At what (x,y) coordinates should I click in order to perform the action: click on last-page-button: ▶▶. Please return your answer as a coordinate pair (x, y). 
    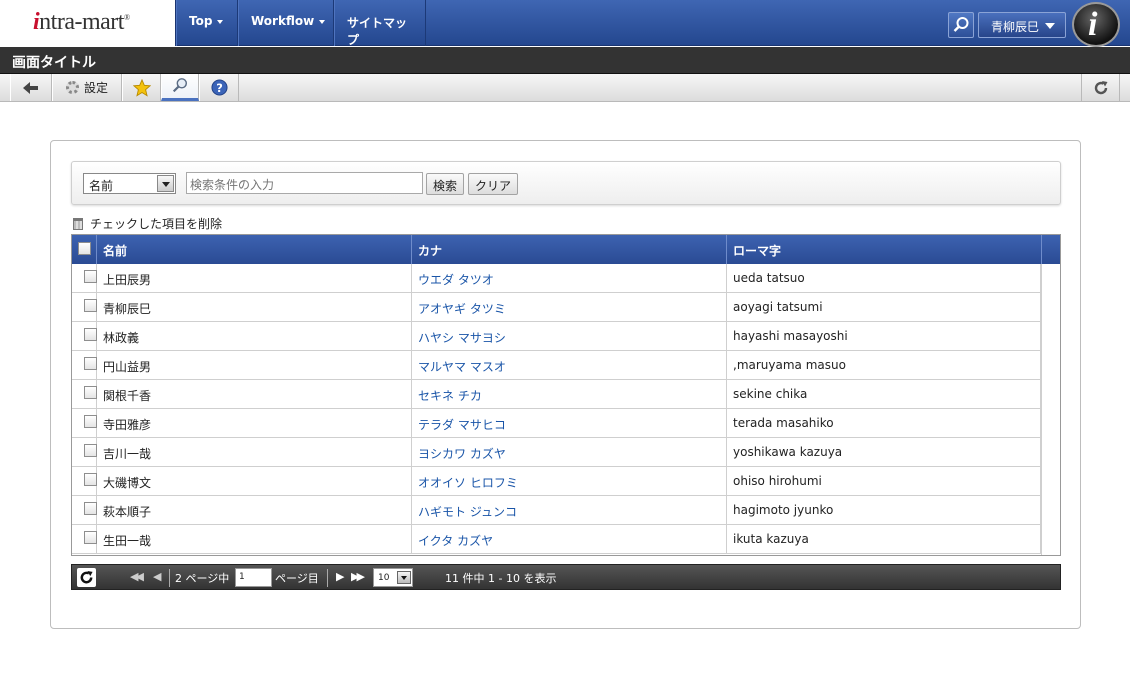
    Looking at the image, I should click on (358, 576).